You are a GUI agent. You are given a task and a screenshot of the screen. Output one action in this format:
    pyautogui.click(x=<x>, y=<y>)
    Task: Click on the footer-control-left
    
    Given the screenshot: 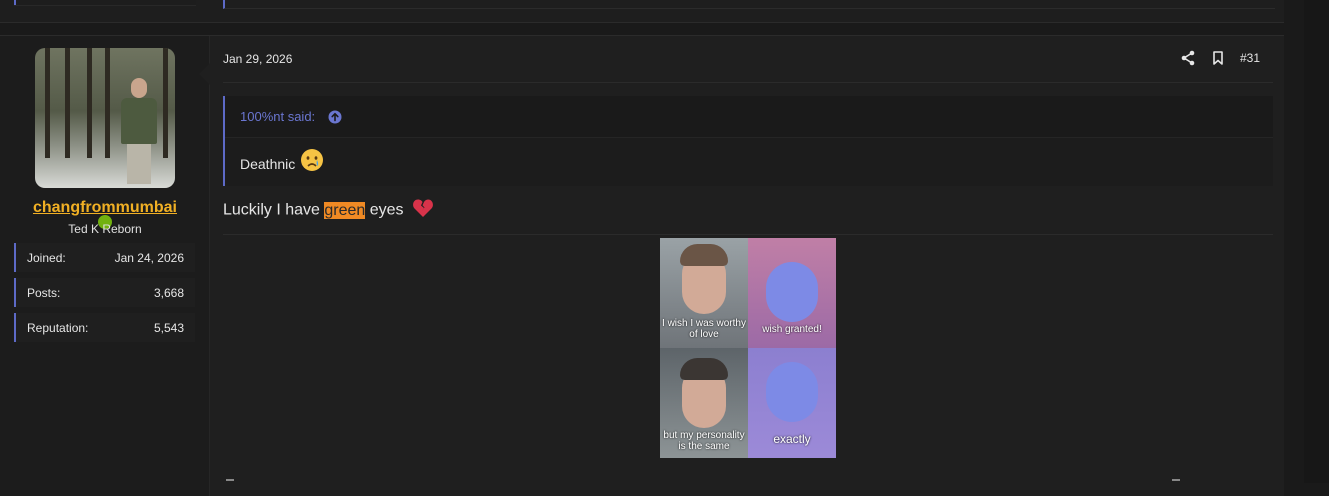 What is the action you would take?
    pyautogui.click(x=230, y=482)
    